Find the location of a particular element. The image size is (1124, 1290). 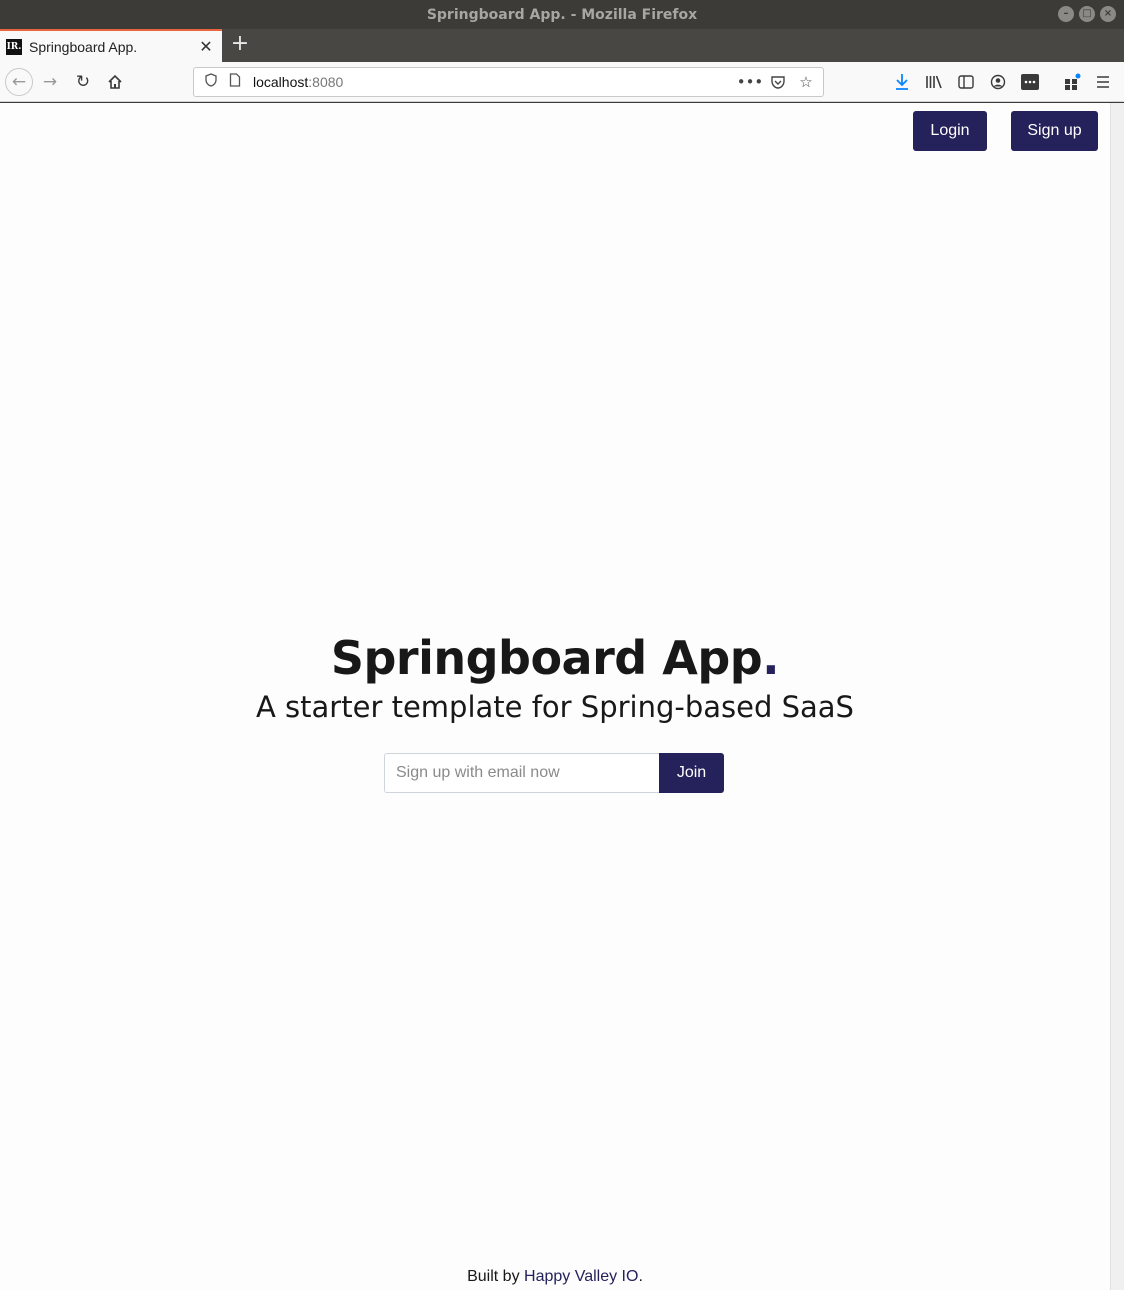

library-icon is located at coordinates (934, 82).